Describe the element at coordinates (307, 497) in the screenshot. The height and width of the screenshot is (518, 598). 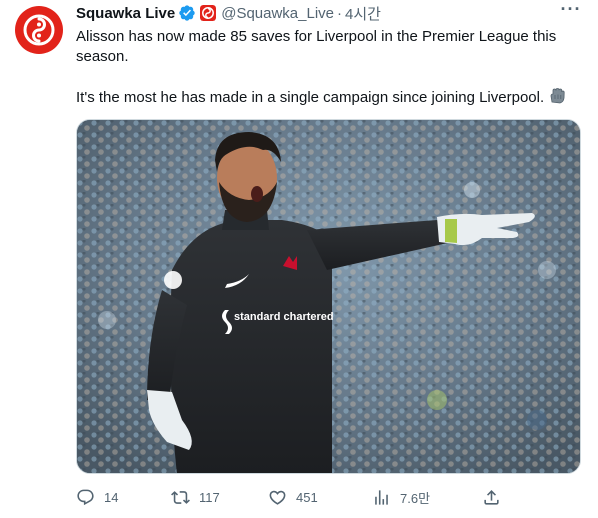
I see `like-count: 451` at that location.